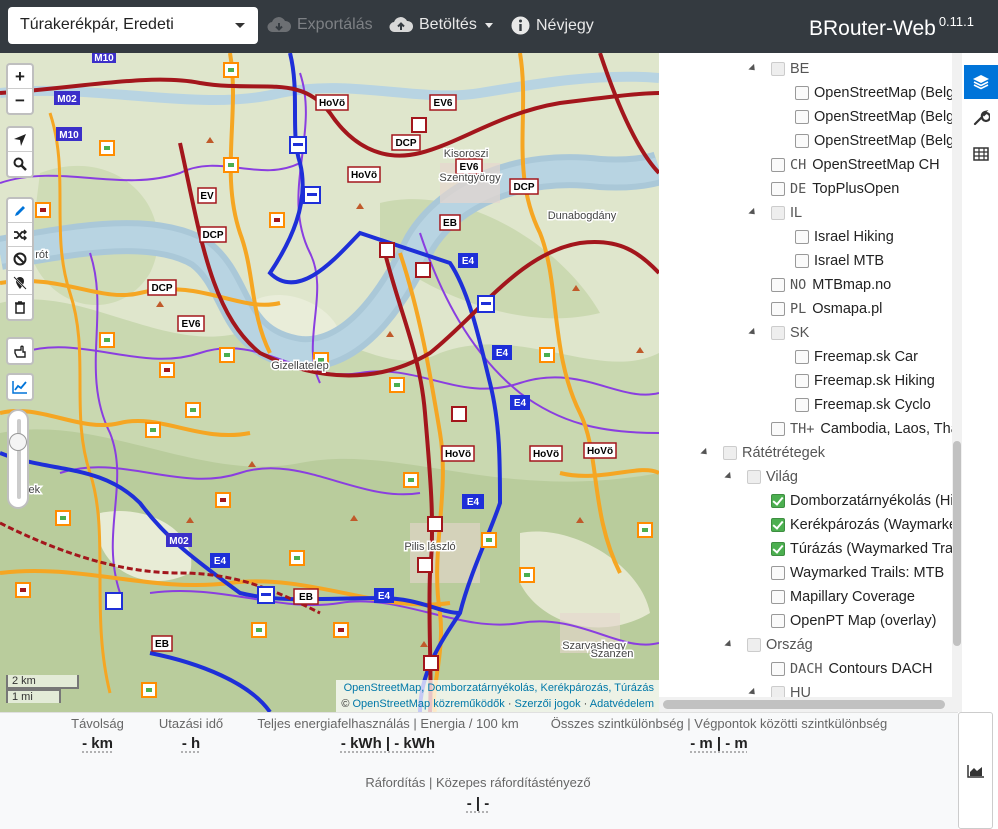  I want to click on svg-text: DCP, so click(161, 288).